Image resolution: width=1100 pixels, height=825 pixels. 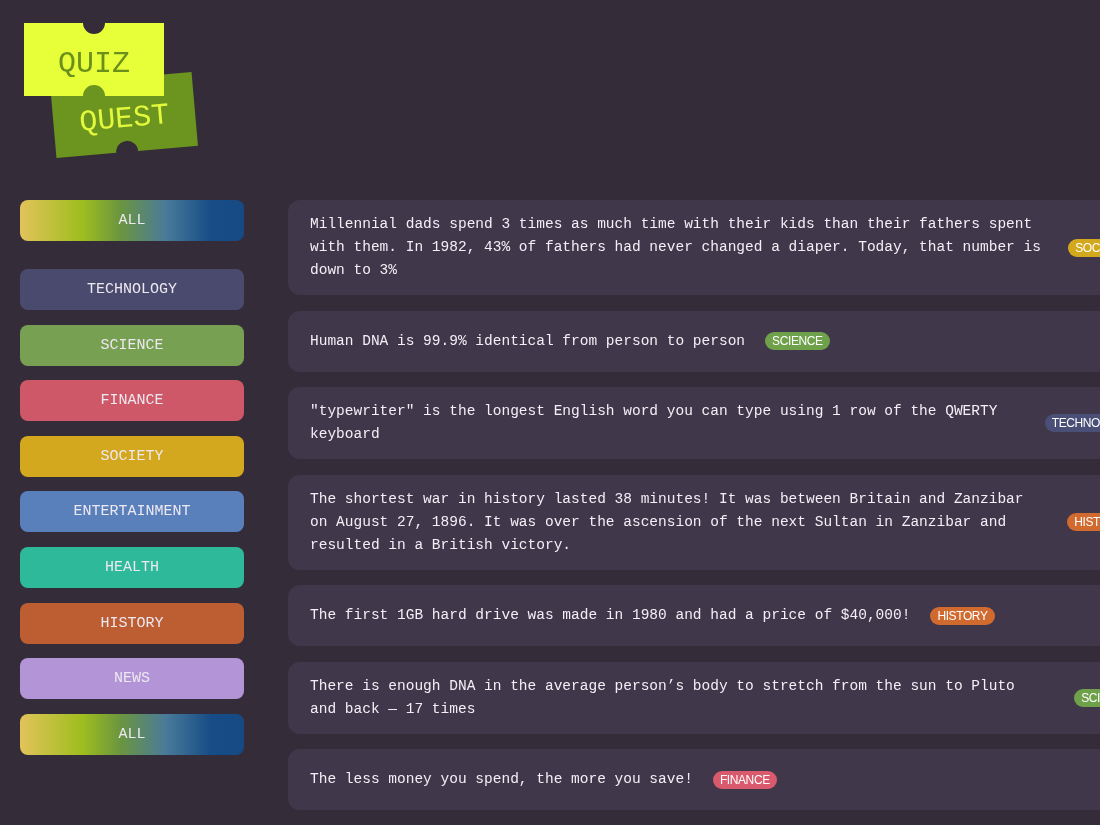 I want to click on fact-text: The first 1GB hard drive was made in 1980 and had a price of $40,000!, so click(x=610, y=615).